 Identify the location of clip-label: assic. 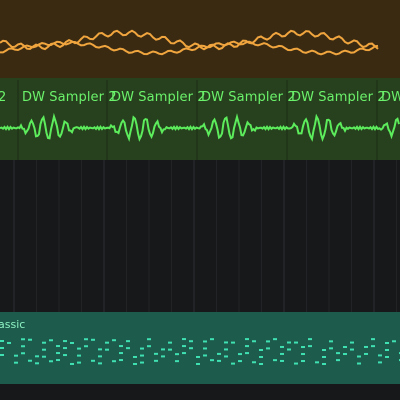
(12, 324).